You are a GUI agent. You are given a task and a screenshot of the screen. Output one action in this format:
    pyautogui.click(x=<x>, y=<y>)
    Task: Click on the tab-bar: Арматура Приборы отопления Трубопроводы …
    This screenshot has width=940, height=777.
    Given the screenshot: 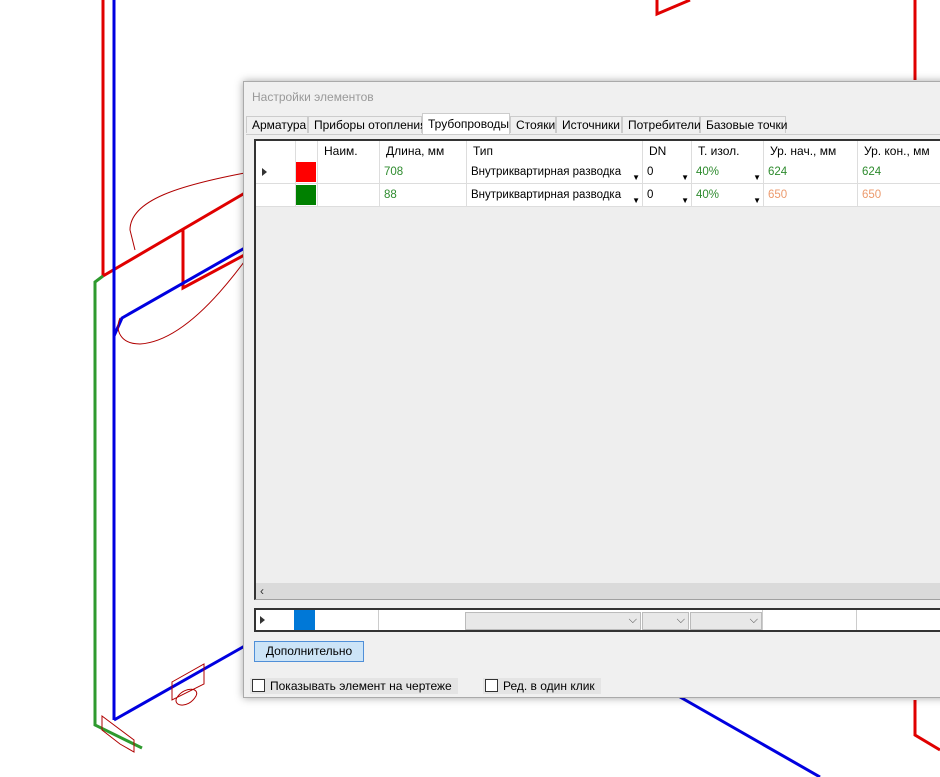 What is the action you would take?
    pyautogui.click(x=593, y=124)
    